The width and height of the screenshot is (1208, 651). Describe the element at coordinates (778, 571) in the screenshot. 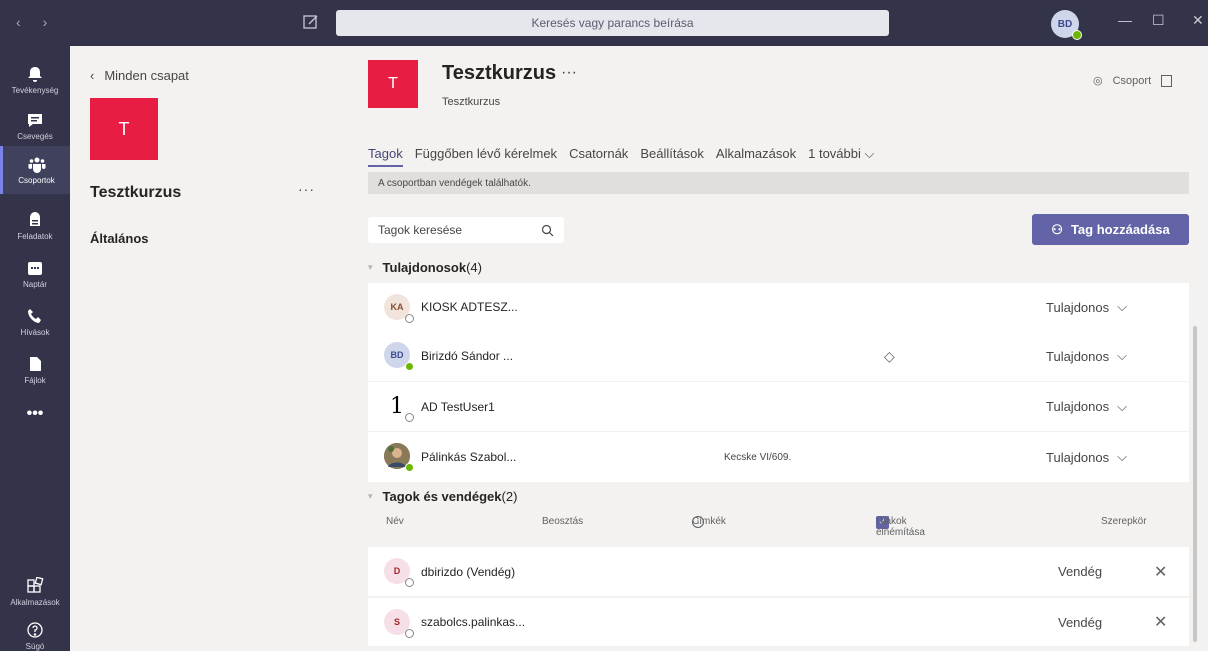

I see `table-row: D dbirizdo (Vendég) Vendég ✕` at that location.